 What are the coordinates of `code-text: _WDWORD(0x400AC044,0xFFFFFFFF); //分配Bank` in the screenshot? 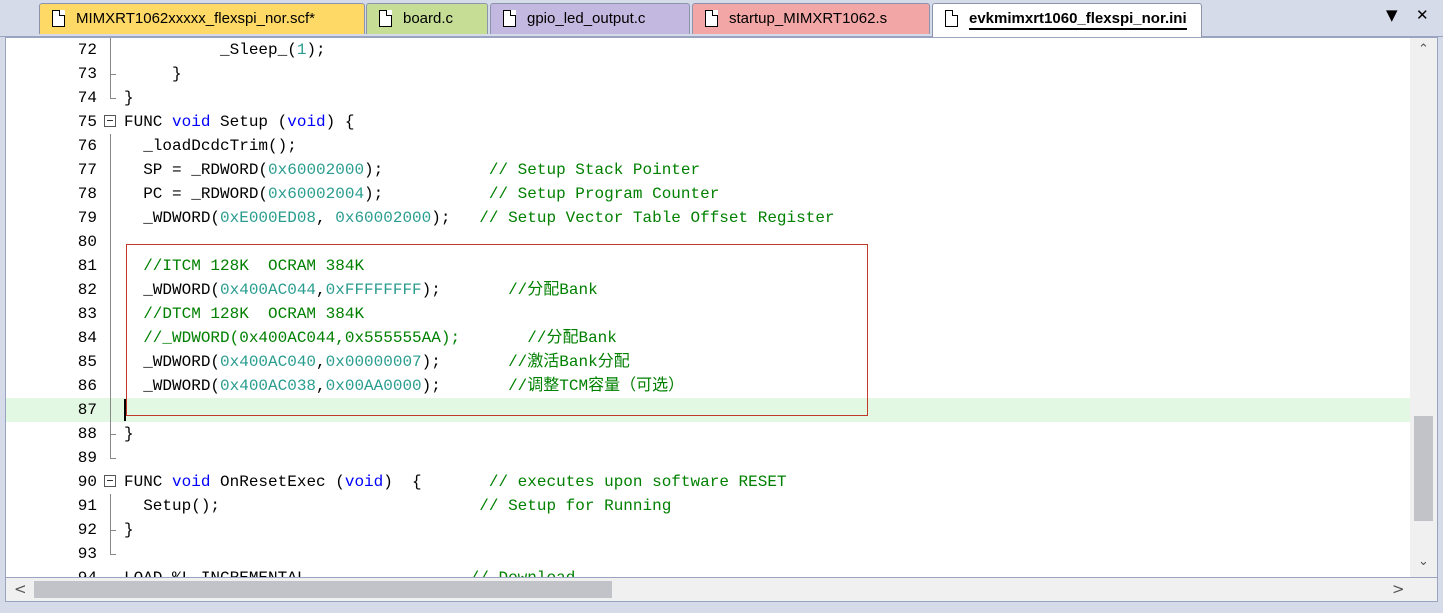 It's located at (361, 290).